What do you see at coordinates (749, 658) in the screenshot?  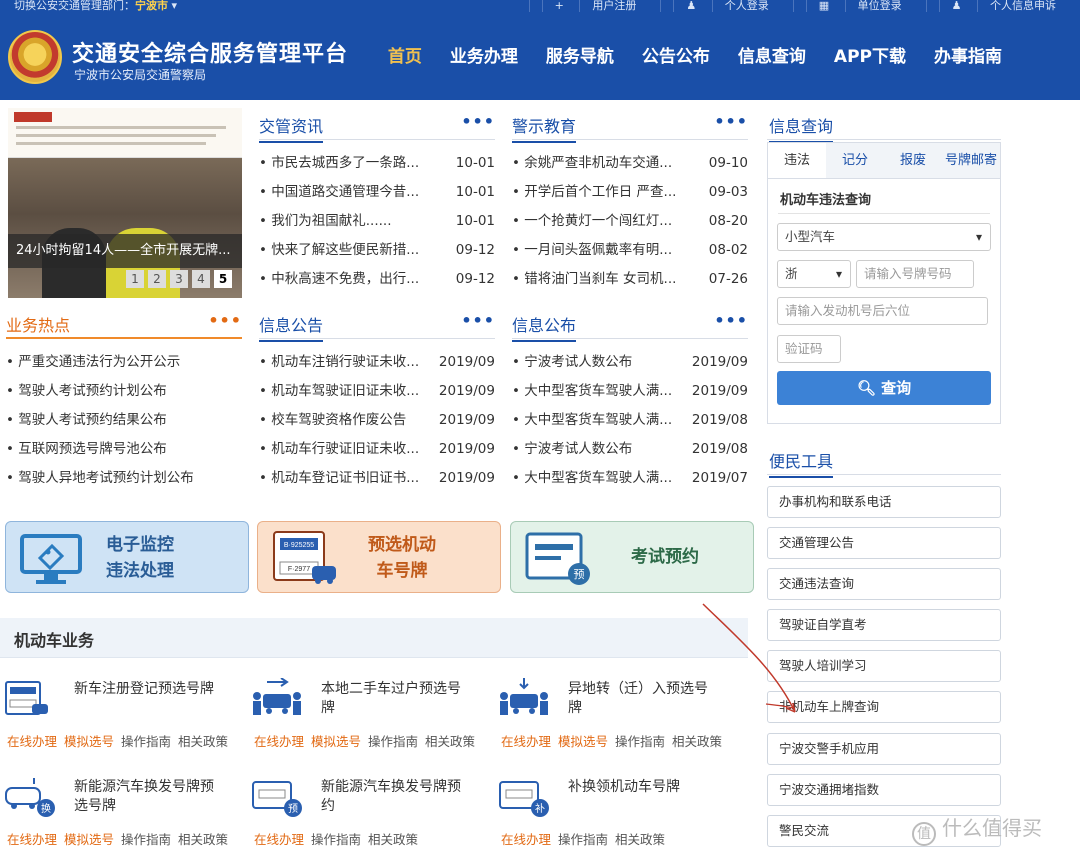 I see `annotation-arrow` at bounding box center [749, 658].